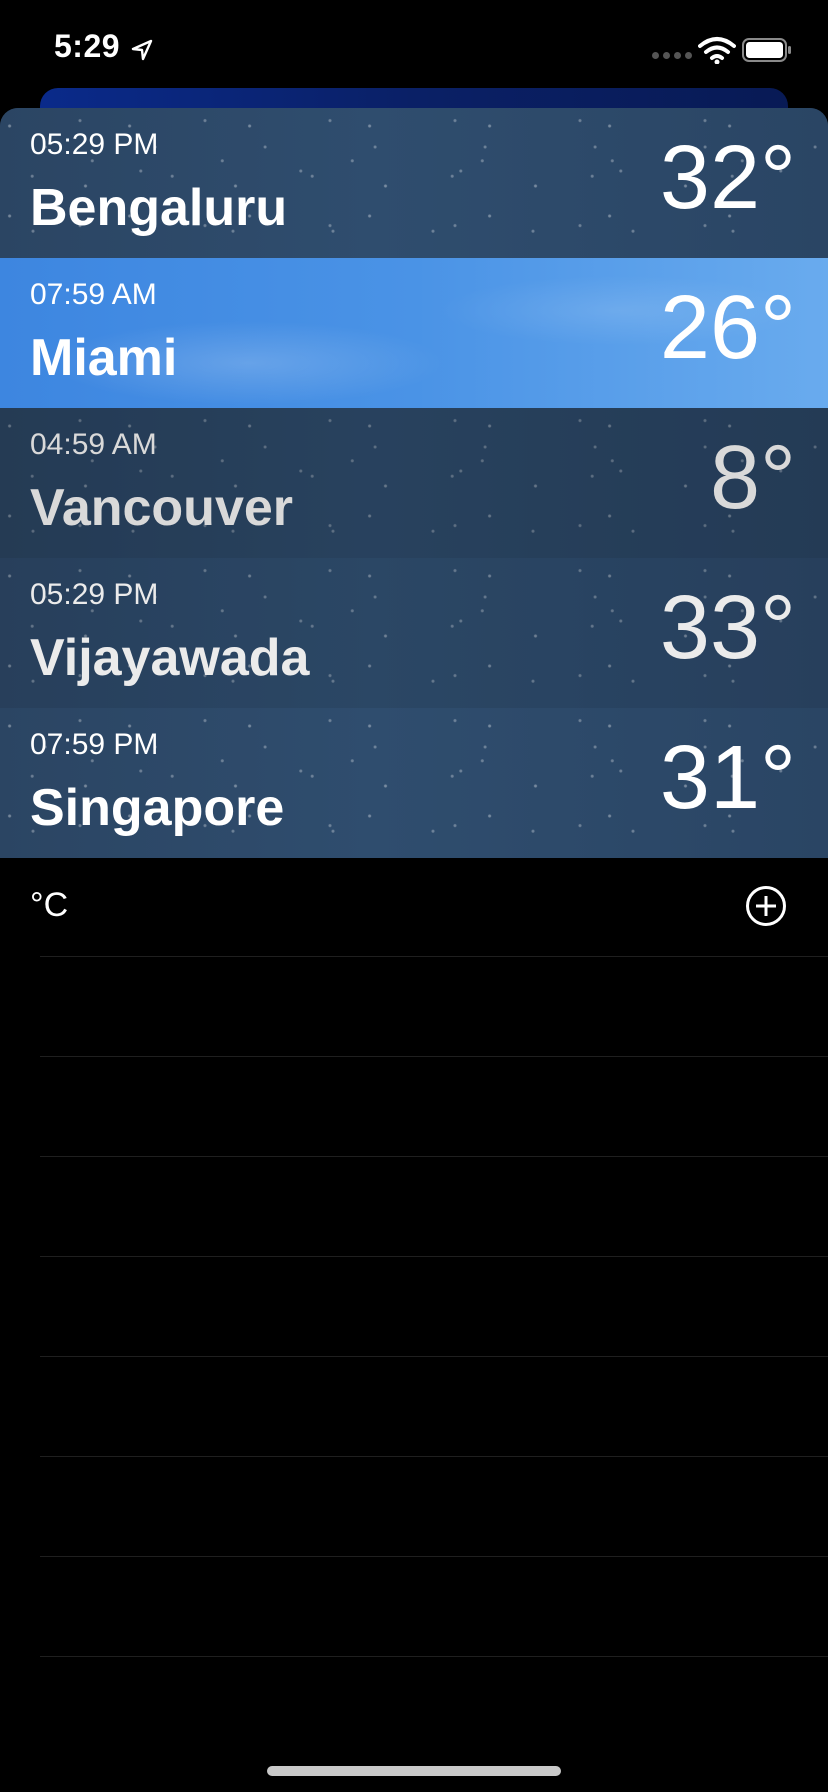 The width and height of the screenshot is (828, 1792). What do you see at coordinates (414, 783) in the screenshot?
I see `city-row-singapore: 07:59 PM Singapore 31°` at bounding box center [414, 783].